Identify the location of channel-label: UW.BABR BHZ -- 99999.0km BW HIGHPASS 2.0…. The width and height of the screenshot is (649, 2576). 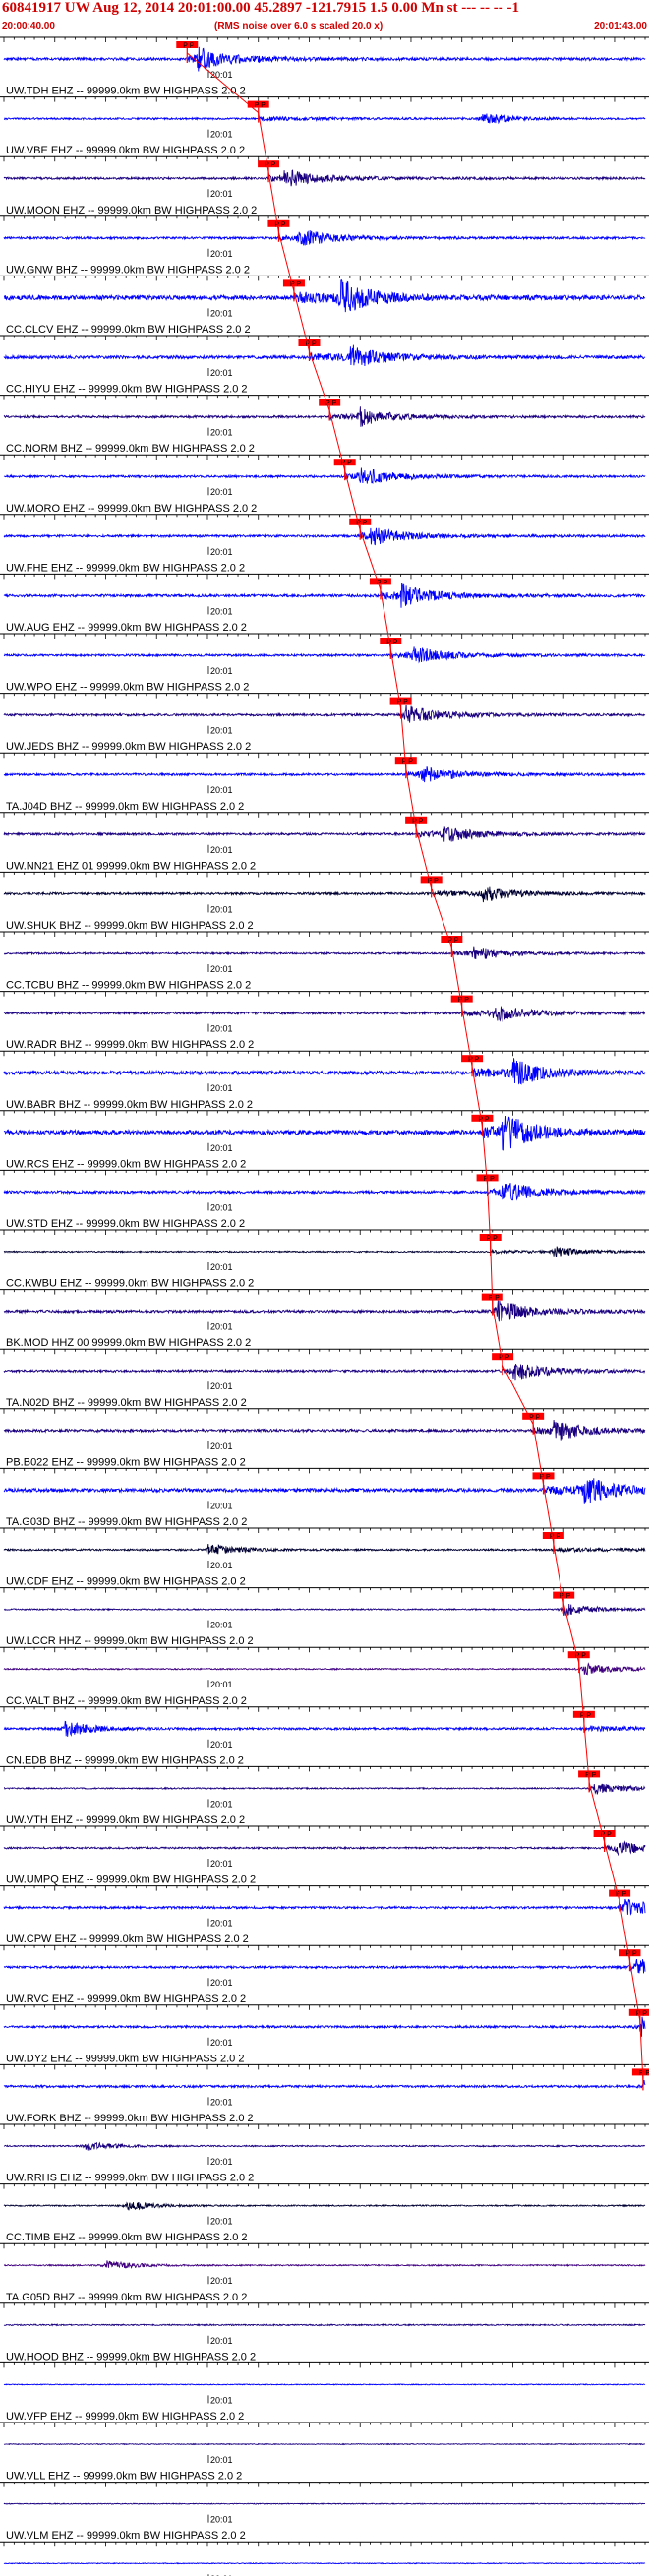
(129, 1105).